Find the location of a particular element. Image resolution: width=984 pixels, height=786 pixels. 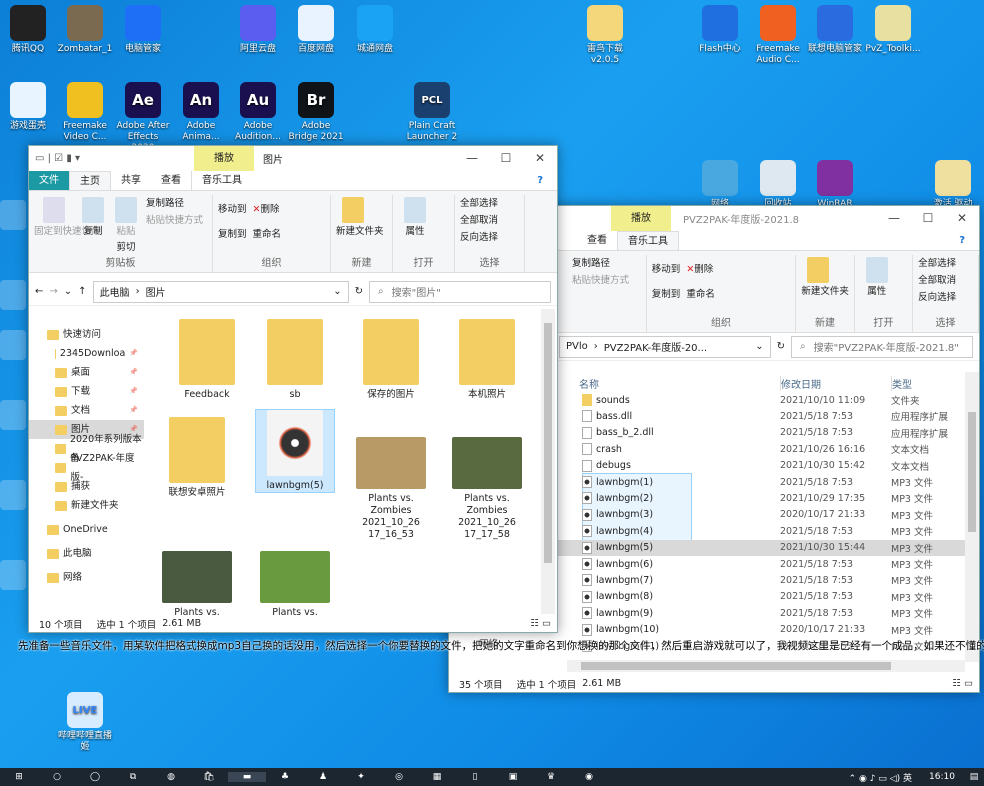

edge-icon: ◍ is located at coordinates (171, 777).